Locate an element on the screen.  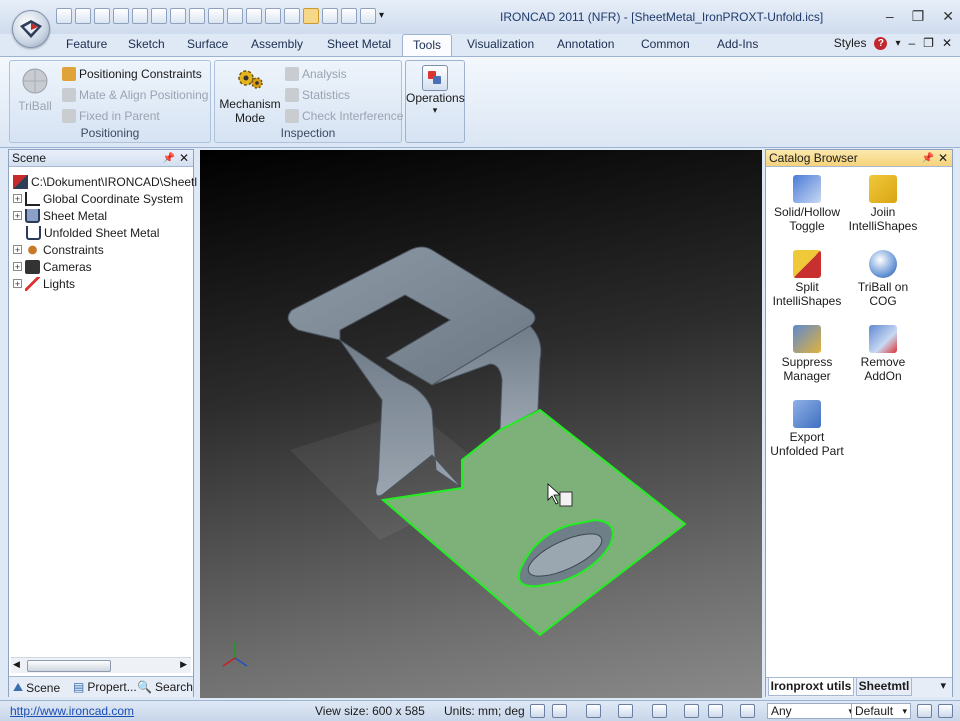
website-link: http://www.ironcad.com is located at coordinates (72, 711).